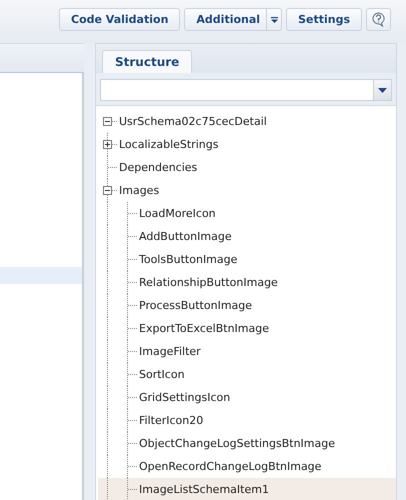  What do you see at coordinates (147, 61) in the screenshot?
I see `panel-tab: Structure` at bounding box center [147, 61].